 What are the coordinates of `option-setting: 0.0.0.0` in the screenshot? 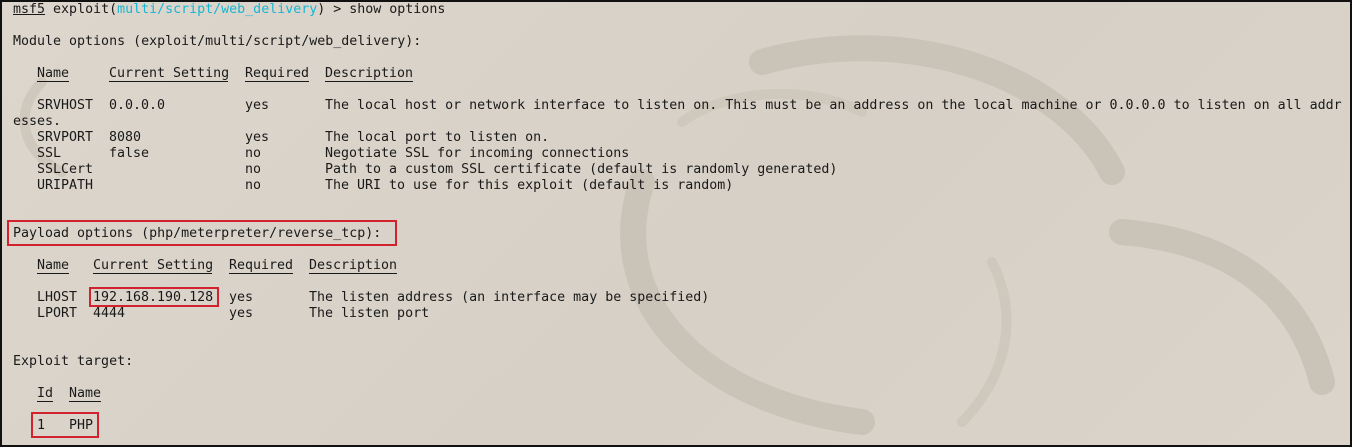 It's located at (137, 105).